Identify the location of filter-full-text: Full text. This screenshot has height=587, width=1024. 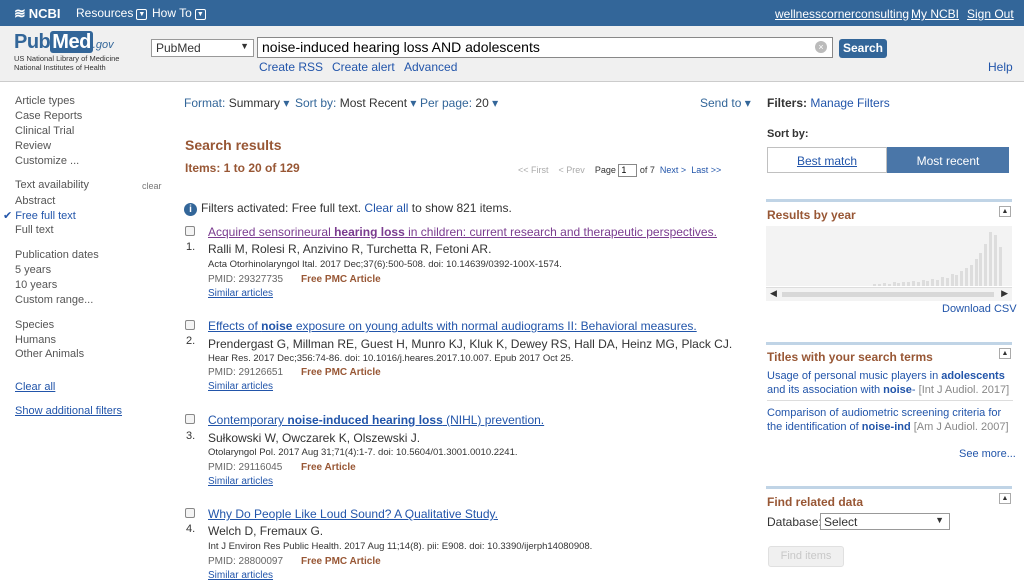
(34, 230).